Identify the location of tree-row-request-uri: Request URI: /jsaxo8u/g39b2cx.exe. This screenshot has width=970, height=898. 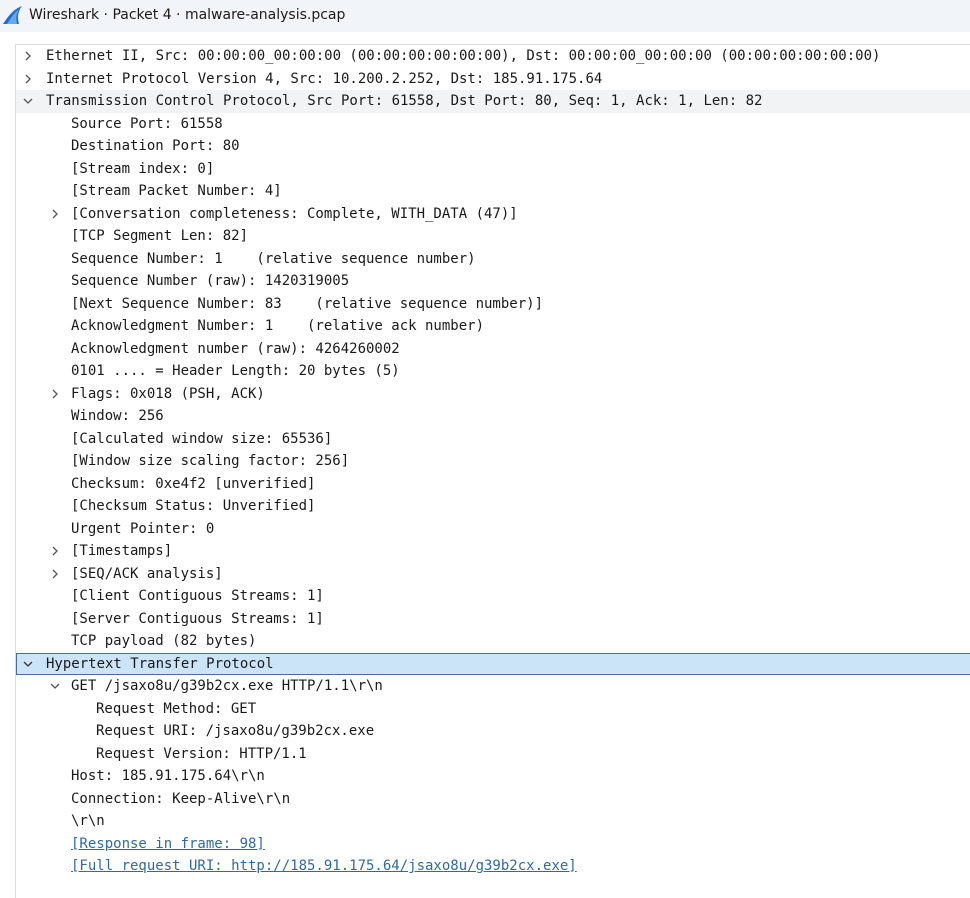
(493, 731).